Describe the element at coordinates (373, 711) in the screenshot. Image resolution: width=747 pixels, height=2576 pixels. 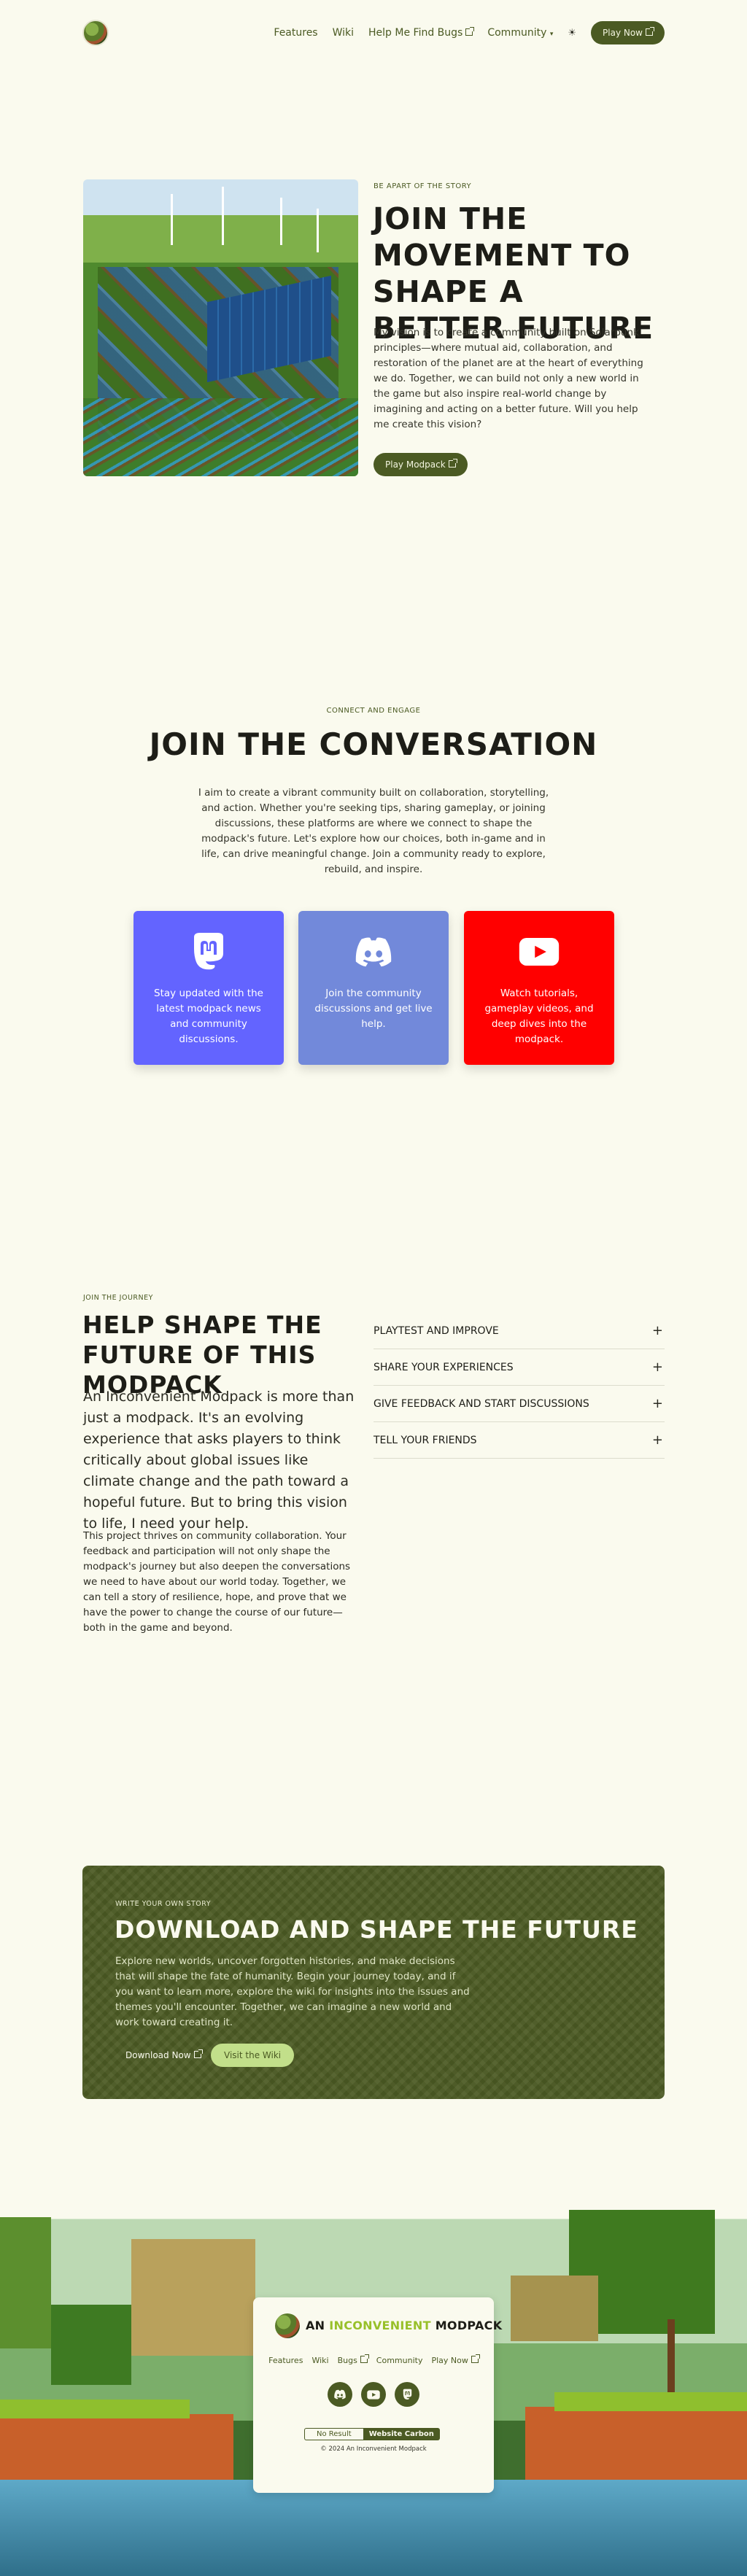
I see `conversation-eyebrow: CONNECT AND ENGAGE` at that location.